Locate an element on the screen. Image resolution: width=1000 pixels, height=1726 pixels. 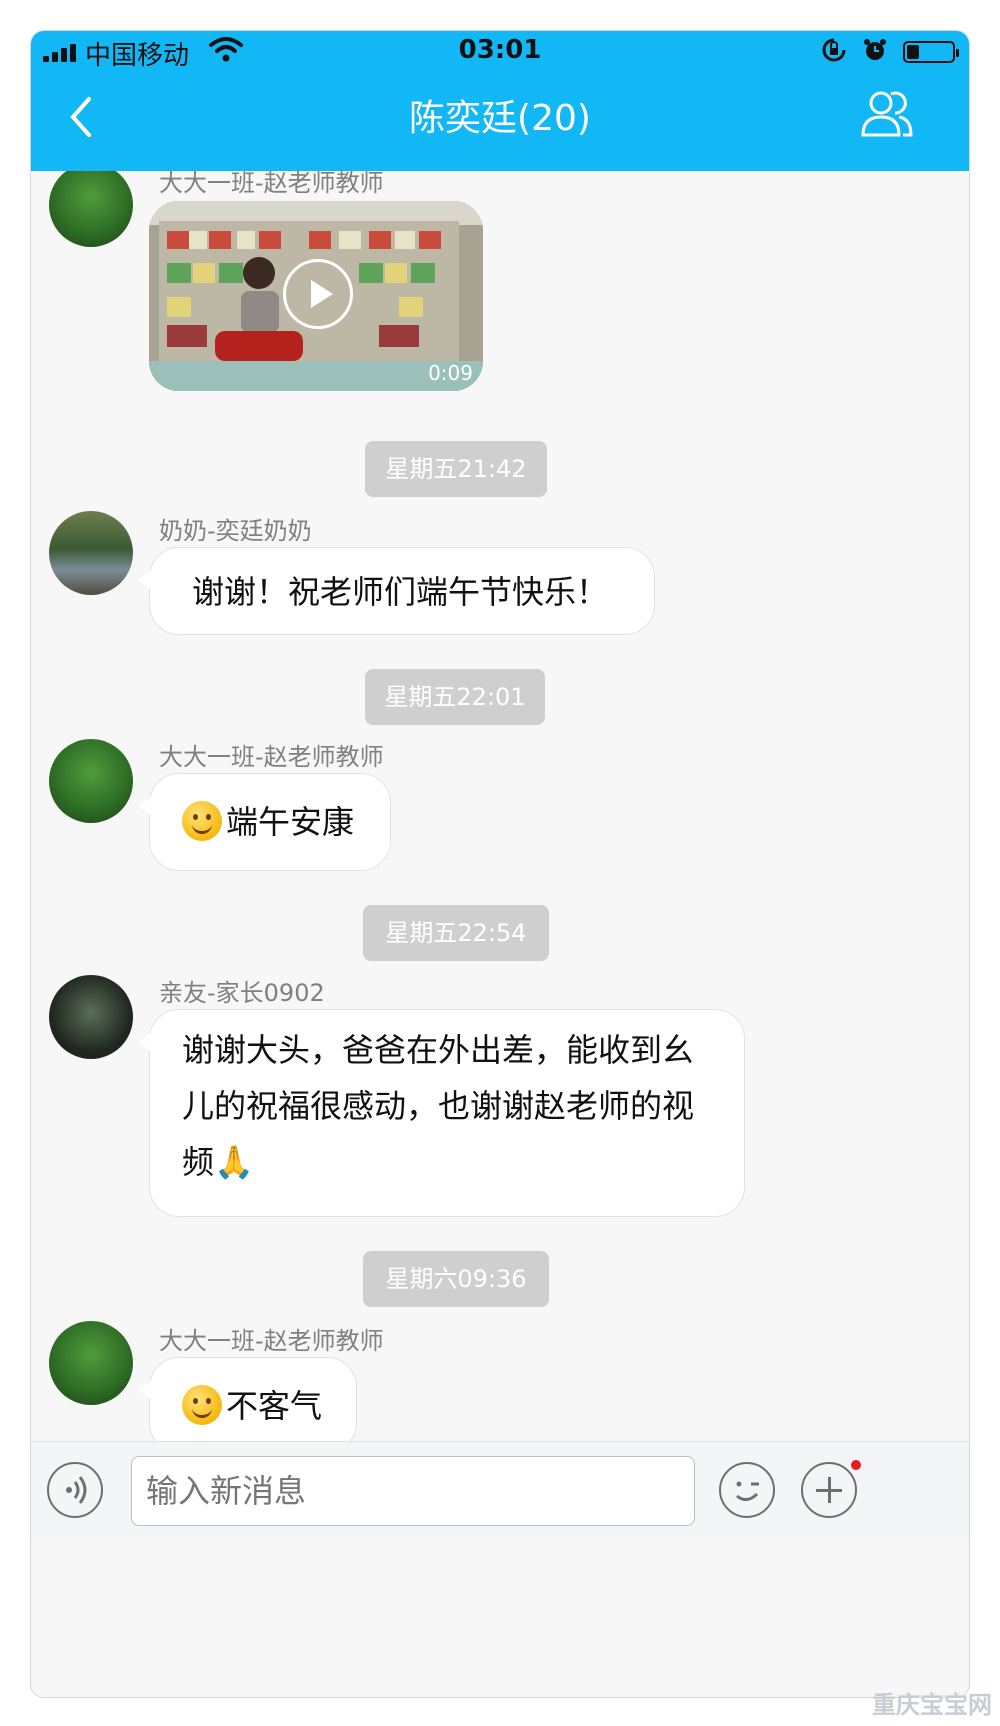
status-bar: 中国移动 03:01 is located at coordinates (500, 51).